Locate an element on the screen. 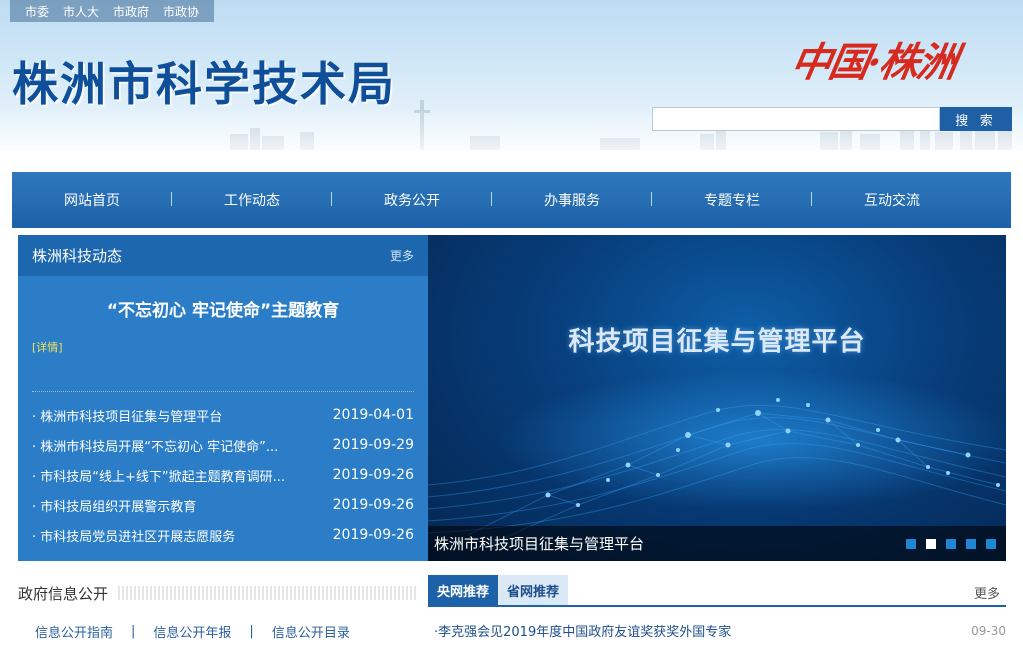  slider-heading: 科技项目征集与管理平台 is located at coordinates (717, 342).